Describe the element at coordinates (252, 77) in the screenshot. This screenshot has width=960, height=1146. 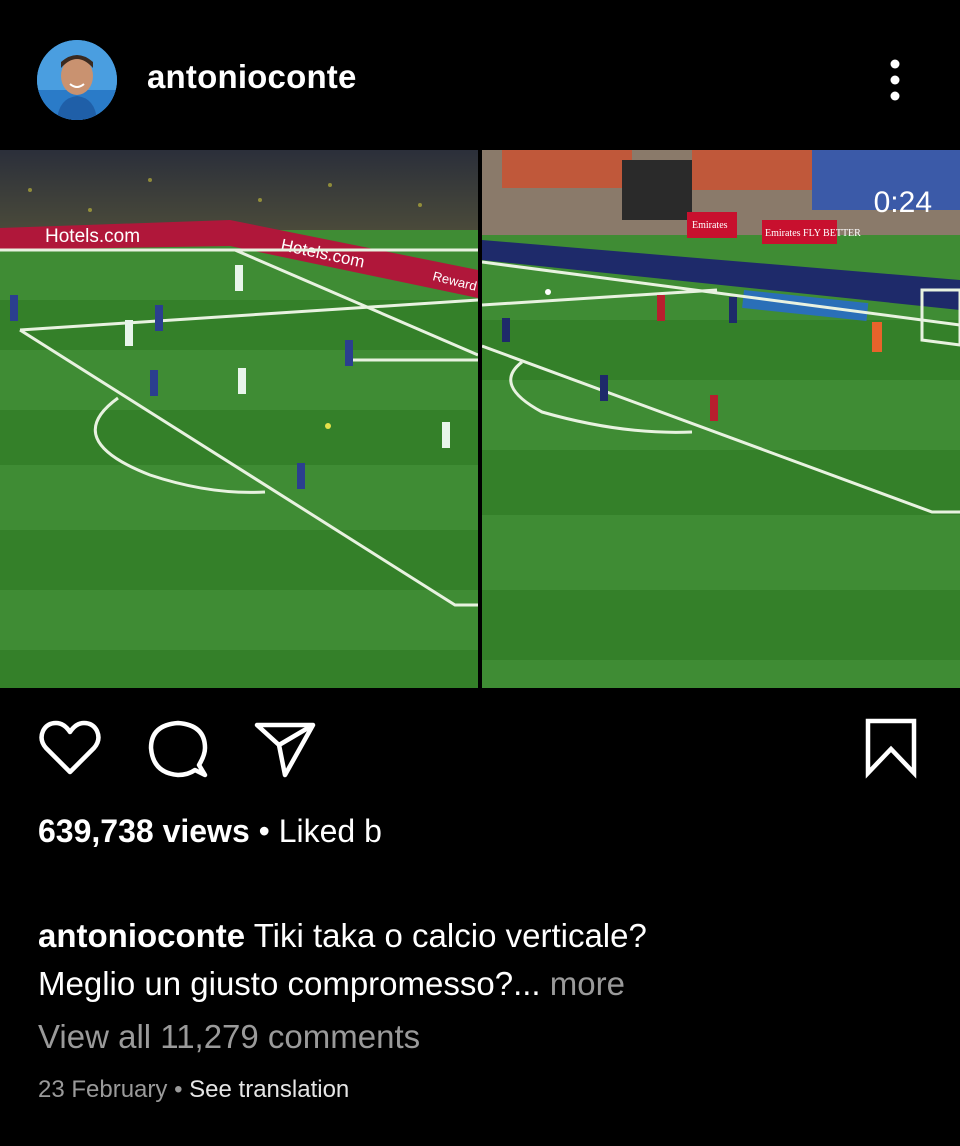
I see `post-username: antonioconte` at that location.